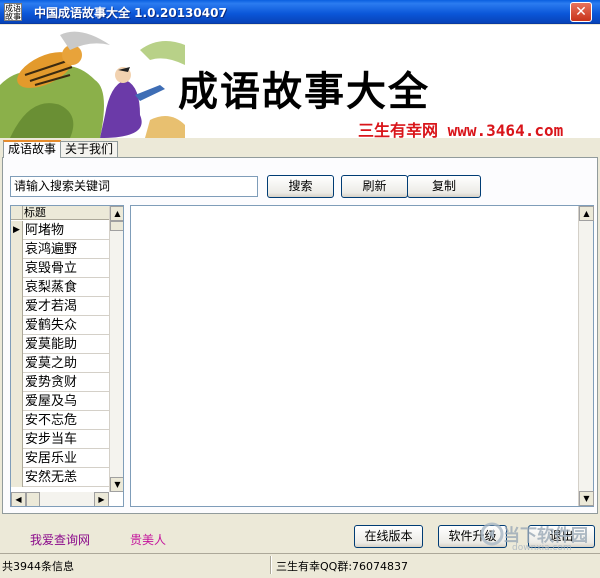  Describe the element at coordinates (51, 439) in the screenshot. I see `list-item-label: 安步当车` at that location.